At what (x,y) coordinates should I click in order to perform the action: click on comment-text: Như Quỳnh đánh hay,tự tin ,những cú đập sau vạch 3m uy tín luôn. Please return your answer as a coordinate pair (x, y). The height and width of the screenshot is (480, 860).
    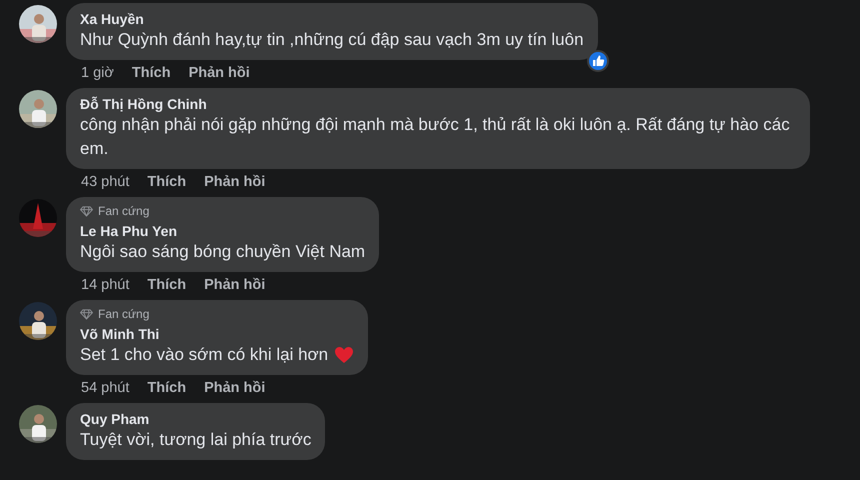
    Looking at the image, I should click on (332, 40).